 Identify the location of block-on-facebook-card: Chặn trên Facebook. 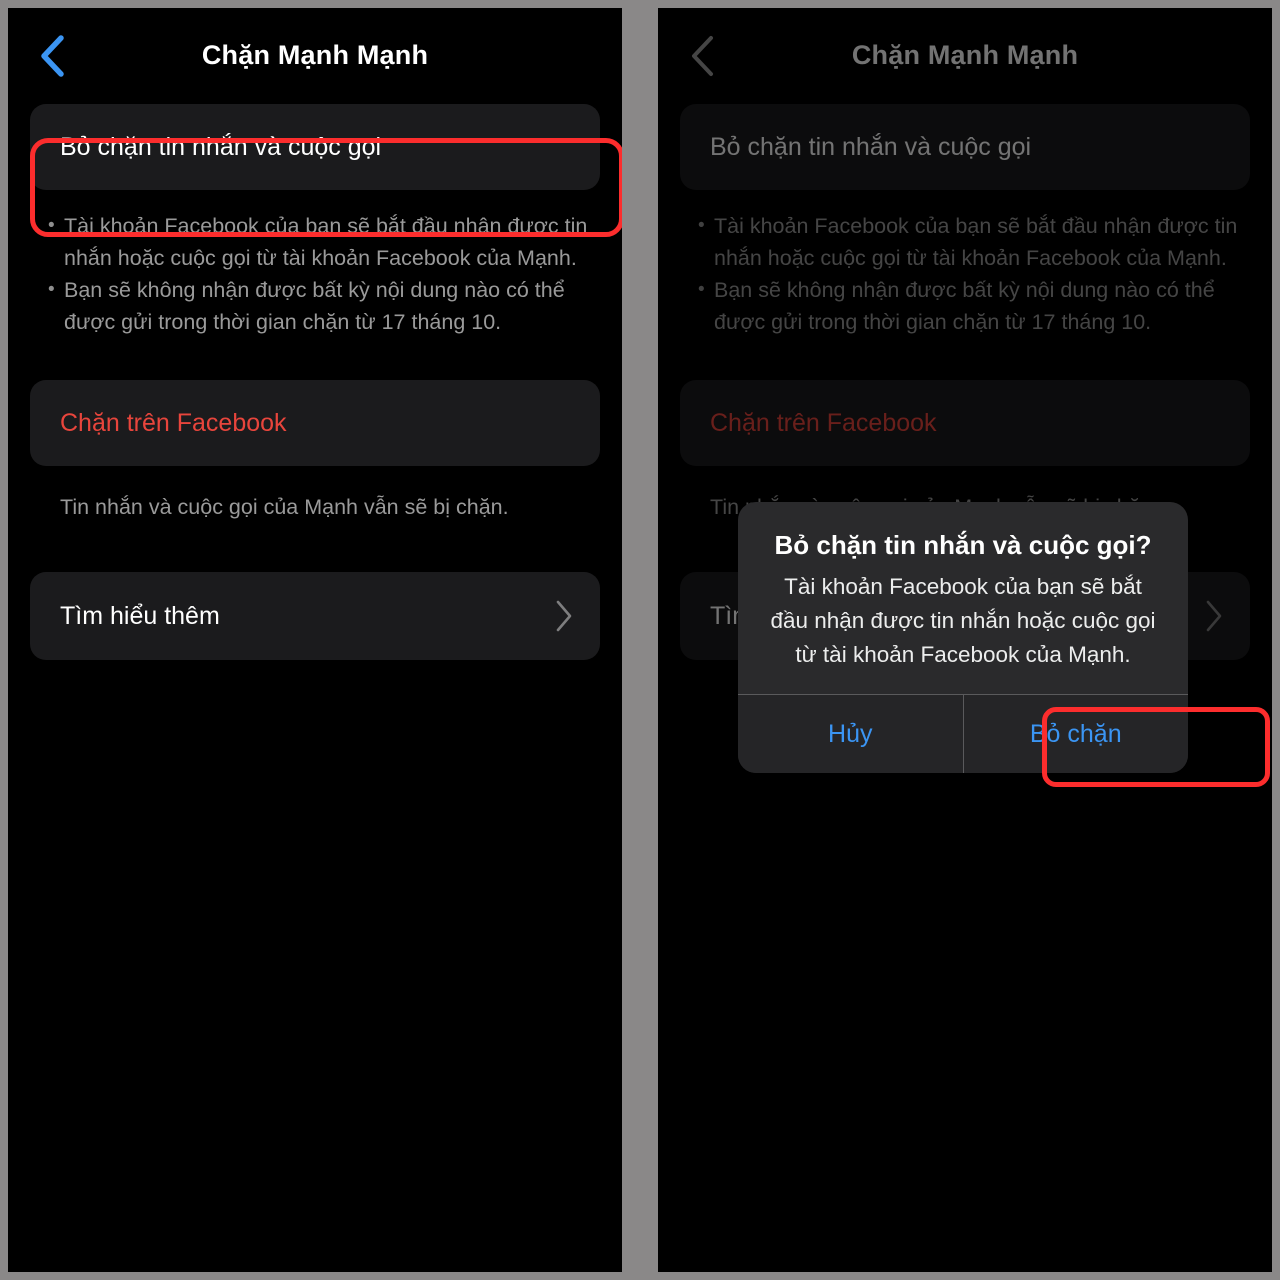
(315, 423).